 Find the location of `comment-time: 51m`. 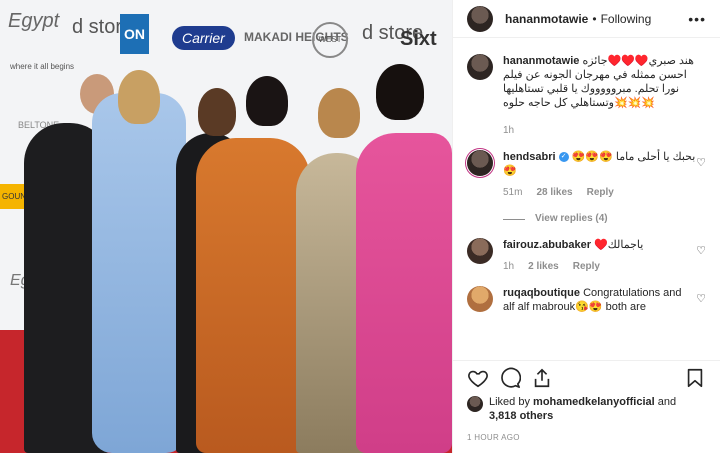

comment-time: 51m is located at coordinates (512, 193).